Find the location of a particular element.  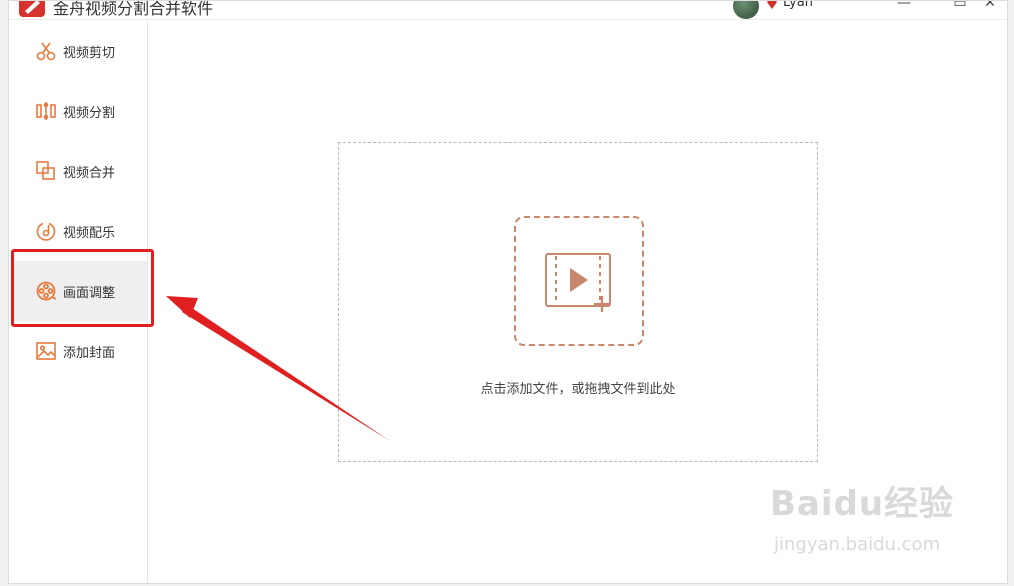

title-bar: 金舟视频分割合并软件 Lyan — ▭ ✕ is located at coordinates (508, 10).